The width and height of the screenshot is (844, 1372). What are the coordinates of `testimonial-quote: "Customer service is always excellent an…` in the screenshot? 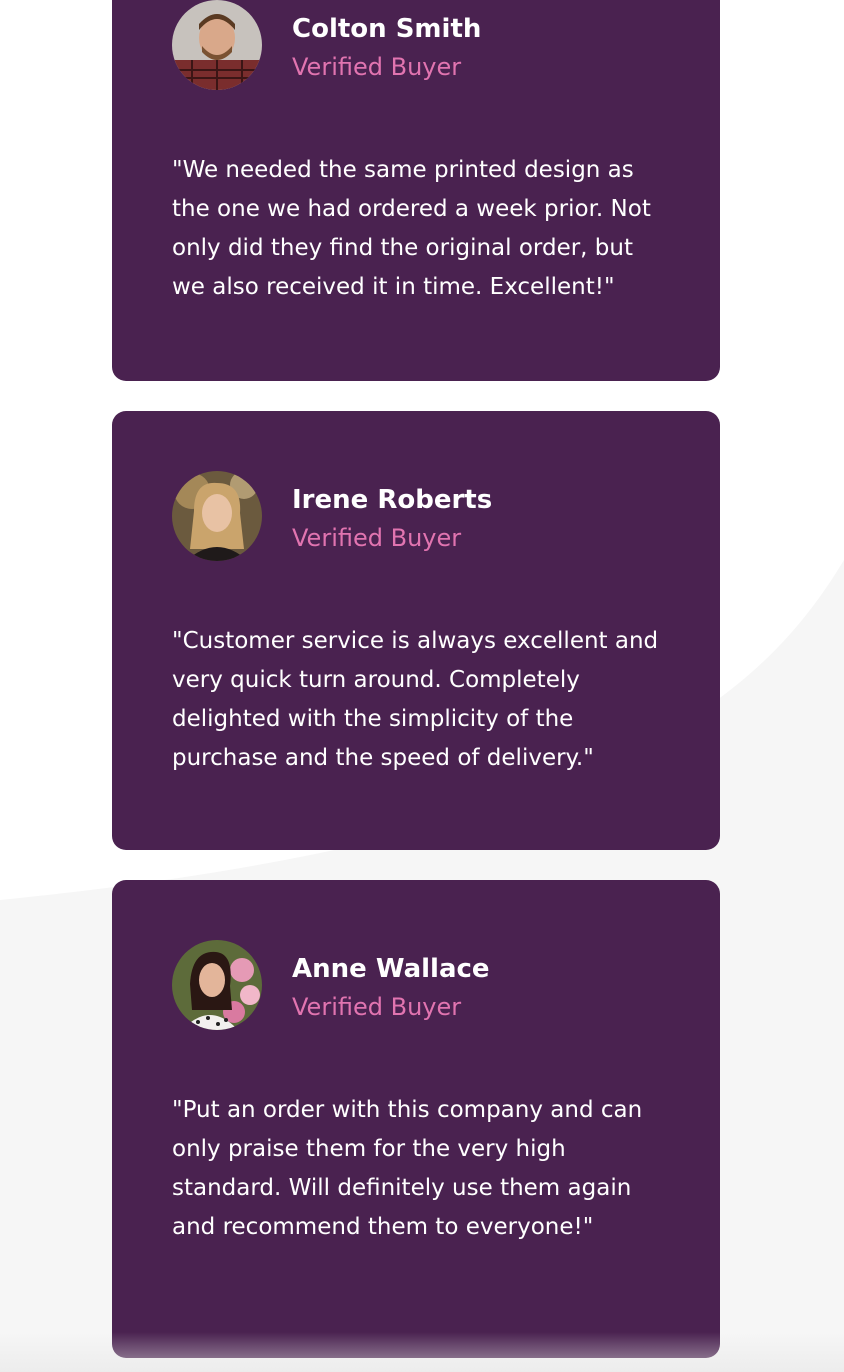 It's located at (415, 699).